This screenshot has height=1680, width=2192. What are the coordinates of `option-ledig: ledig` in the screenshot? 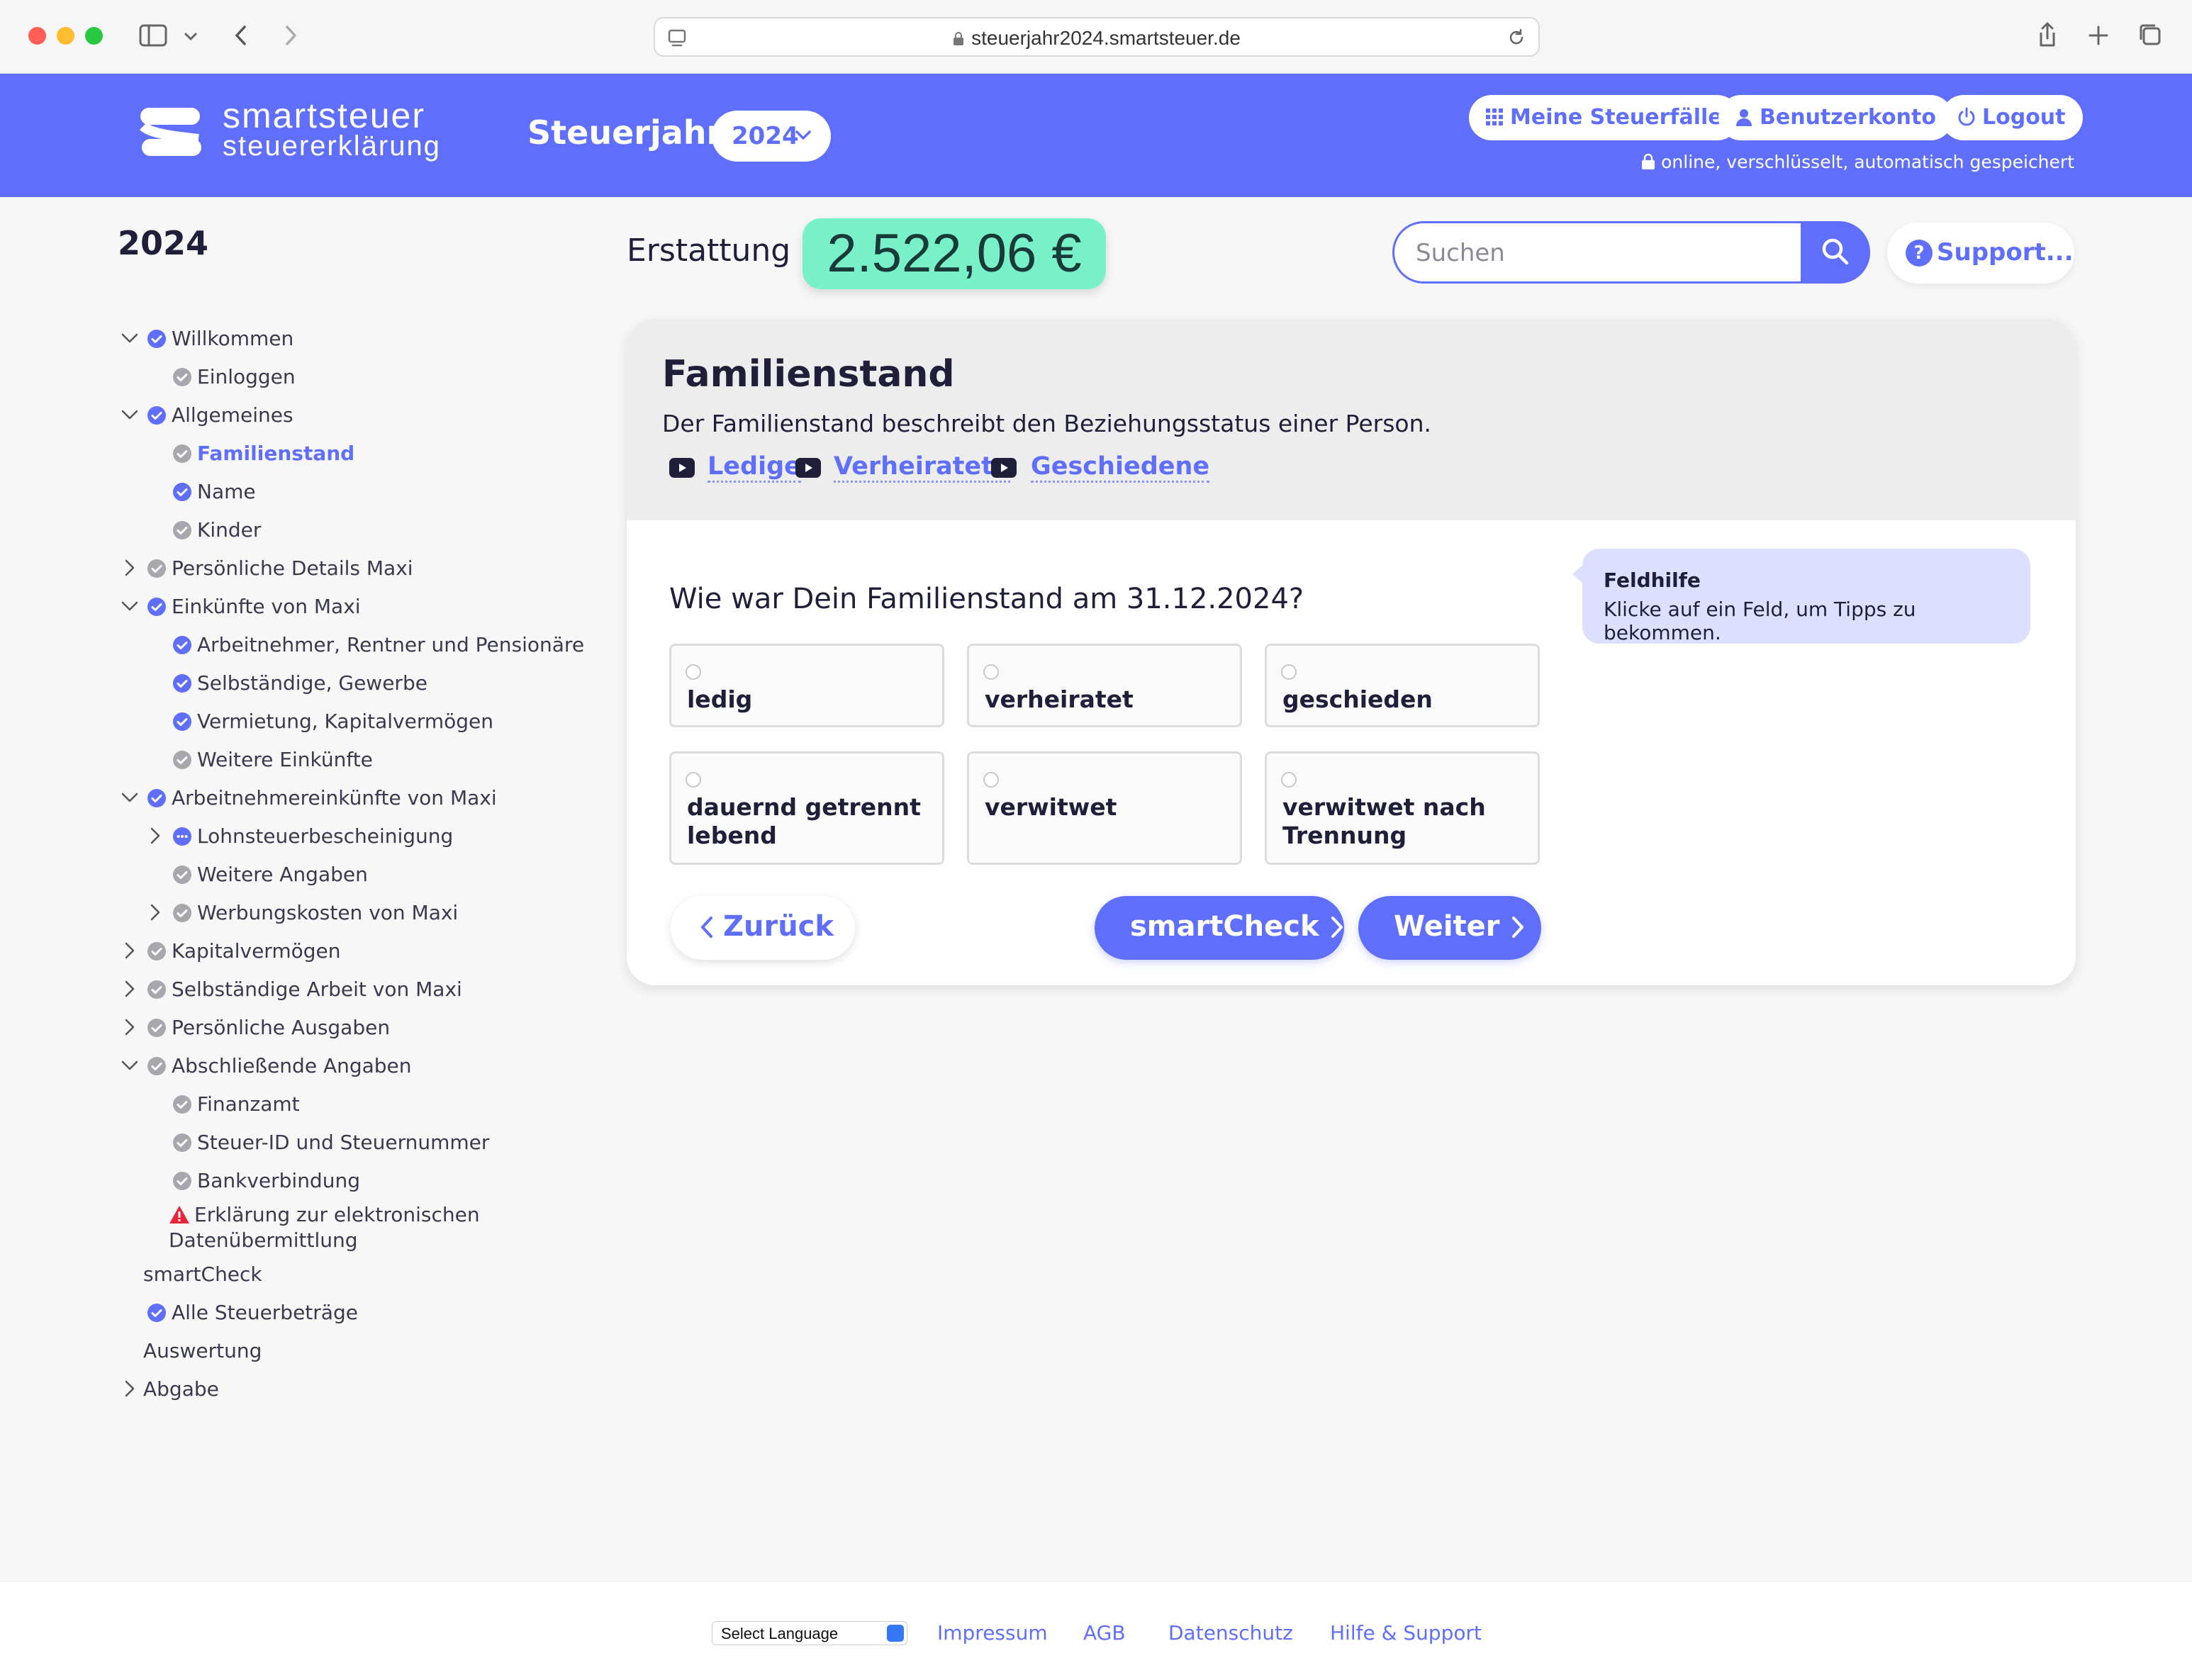 It's located at (806, 685).